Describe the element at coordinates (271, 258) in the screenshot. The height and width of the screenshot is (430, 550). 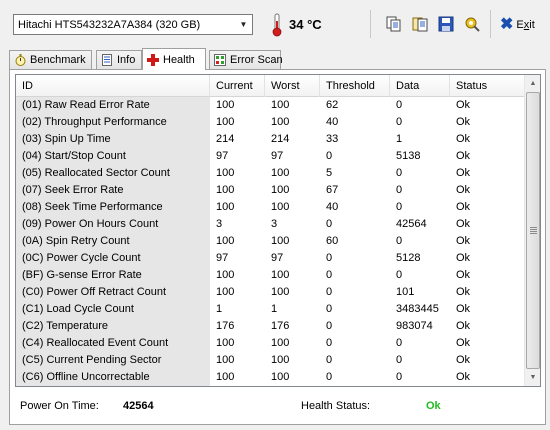
I see `table-row: (0C) Power Cycle Count 97 97 0 5128 Ok` at that location.